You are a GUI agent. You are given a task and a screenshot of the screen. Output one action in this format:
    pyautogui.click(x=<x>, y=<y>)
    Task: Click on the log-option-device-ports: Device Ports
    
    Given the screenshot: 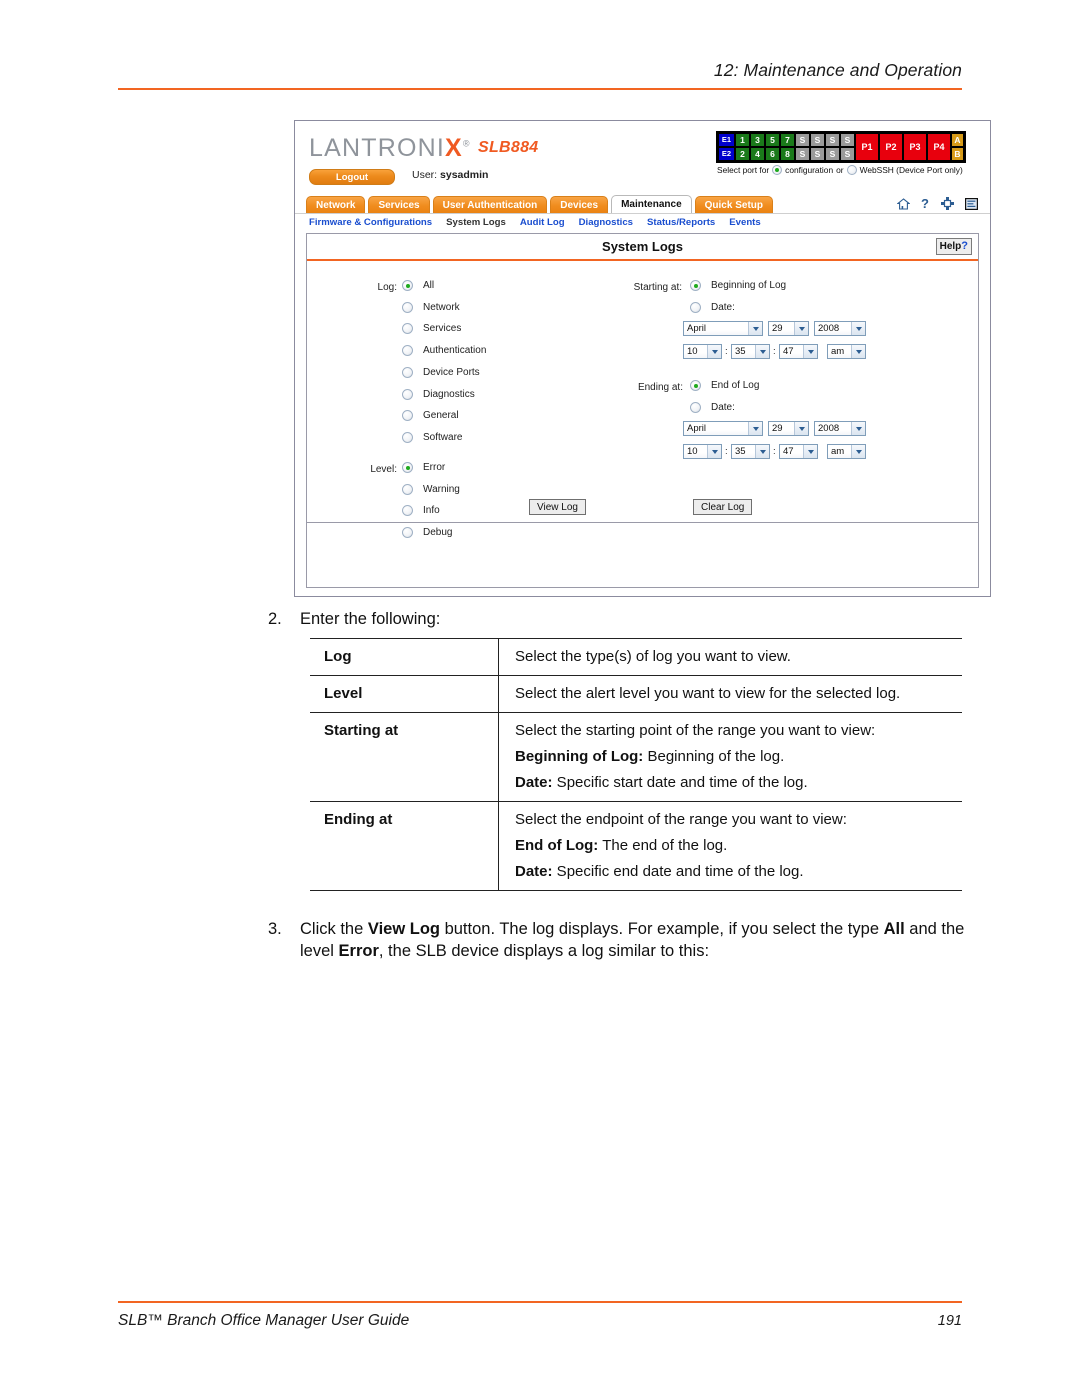 What is the action you would take?
    pyautogui.click(x=441, y=372)
    